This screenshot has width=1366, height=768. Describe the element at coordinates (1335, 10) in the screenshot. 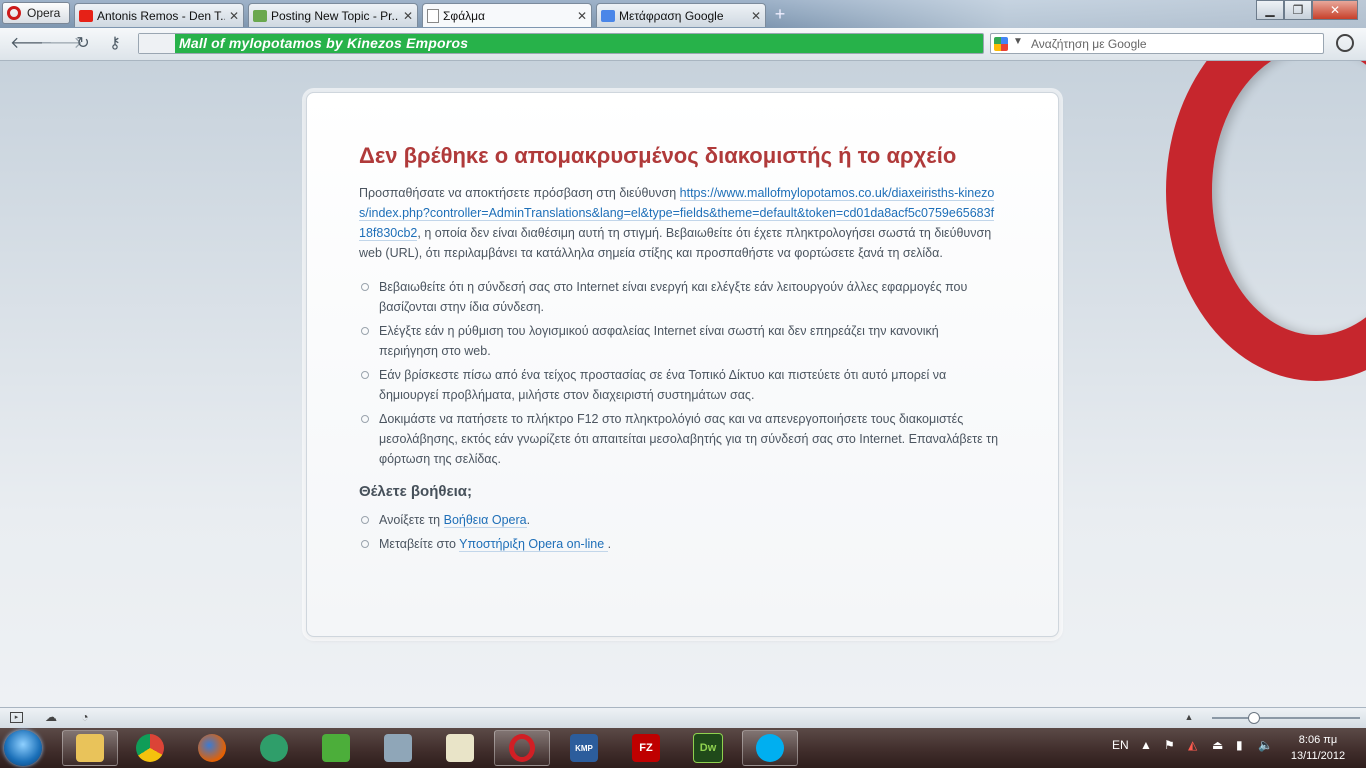

I see `close-window-button: ✕` at that location.